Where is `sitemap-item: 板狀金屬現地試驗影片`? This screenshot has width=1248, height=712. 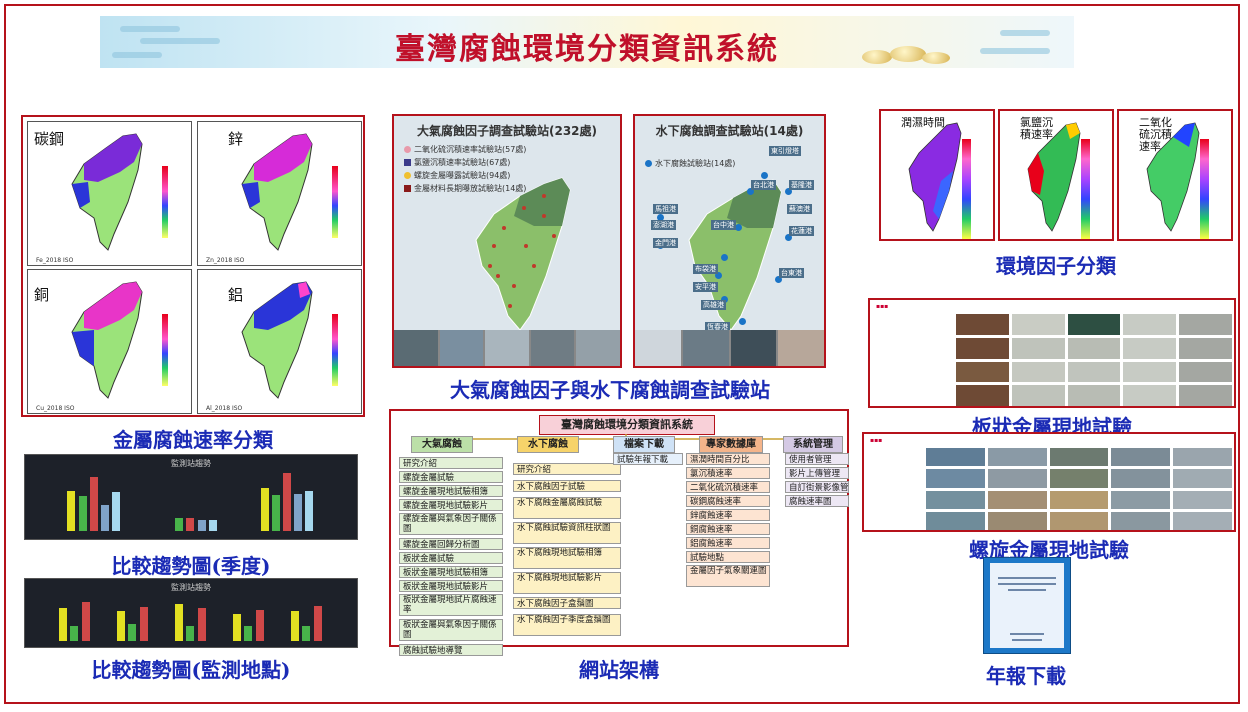
sitemap-item: 板狀金屬現地試驗影片 is located at coordinates (451, 586).